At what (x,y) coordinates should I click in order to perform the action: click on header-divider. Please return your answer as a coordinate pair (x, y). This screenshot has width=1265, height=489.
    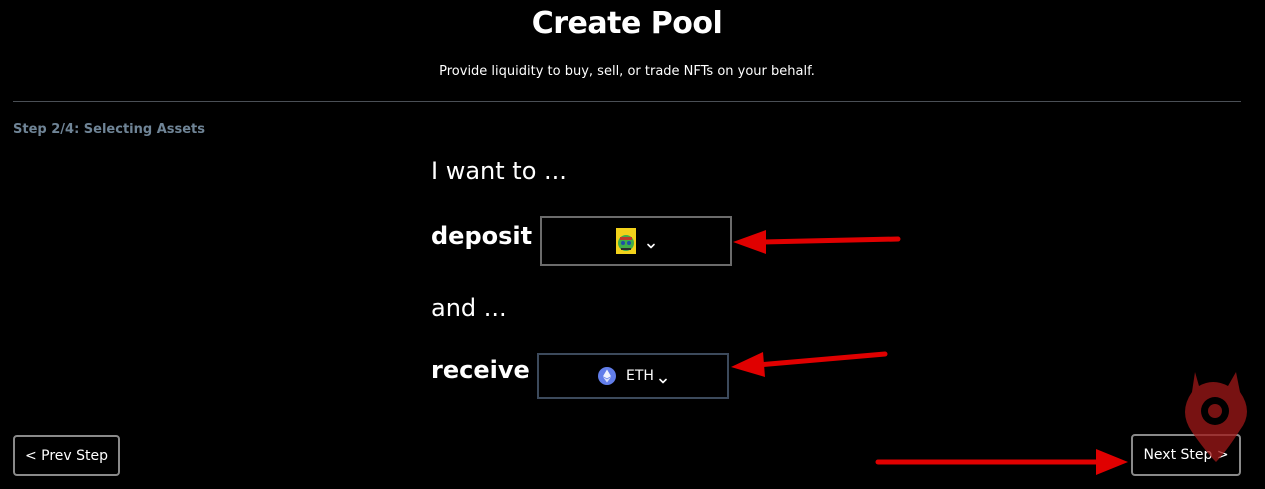
    Looking at the image, I should click on (627, 101).